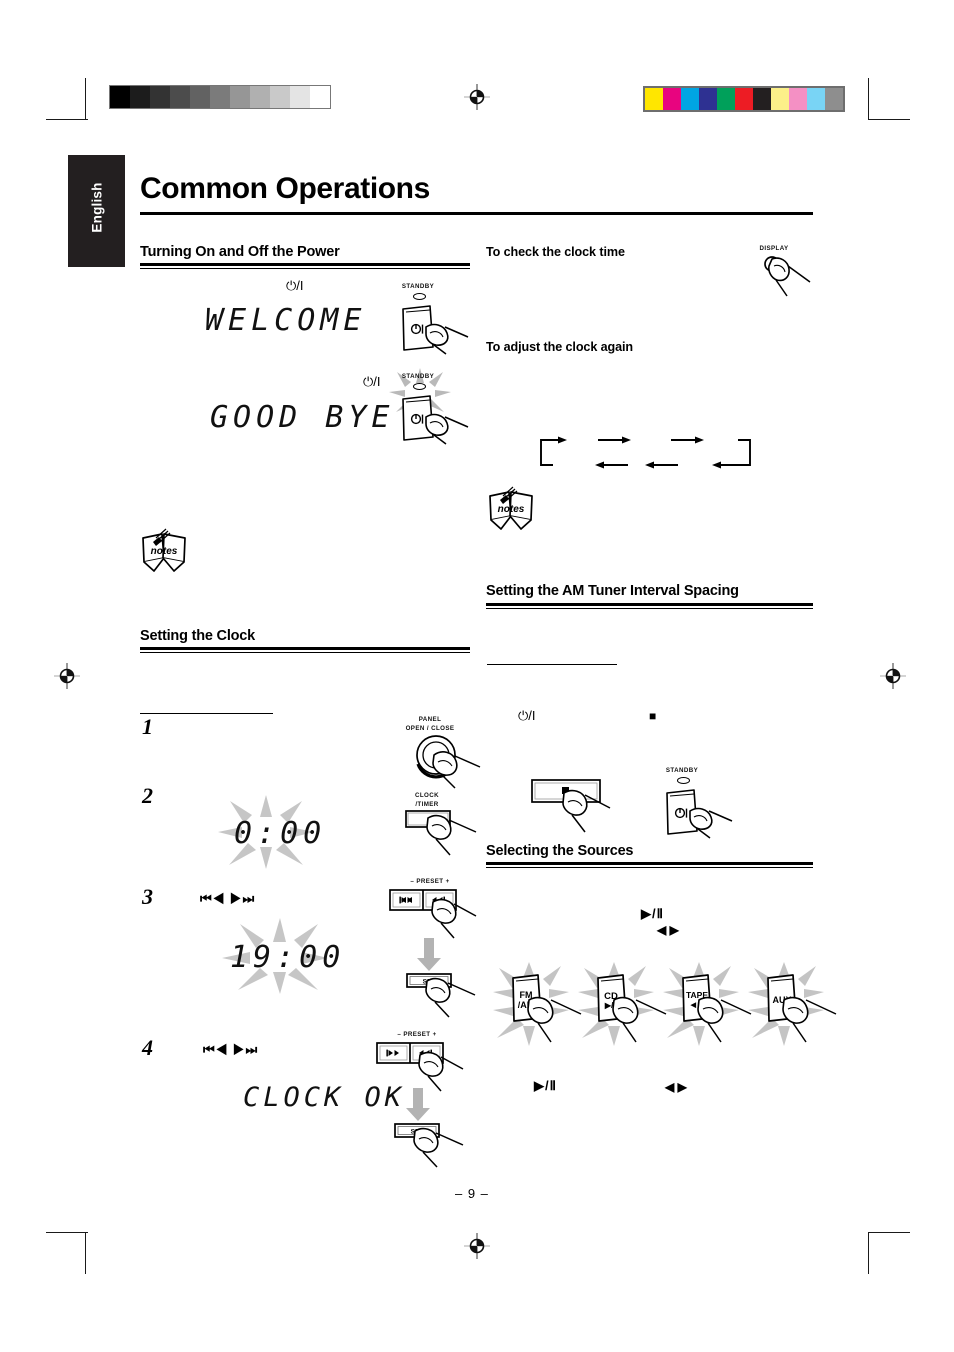 Image resolution: width=954 pixels, height=1352 pixels. I want to click on notes-icon-left: notes, so click(164, 551).